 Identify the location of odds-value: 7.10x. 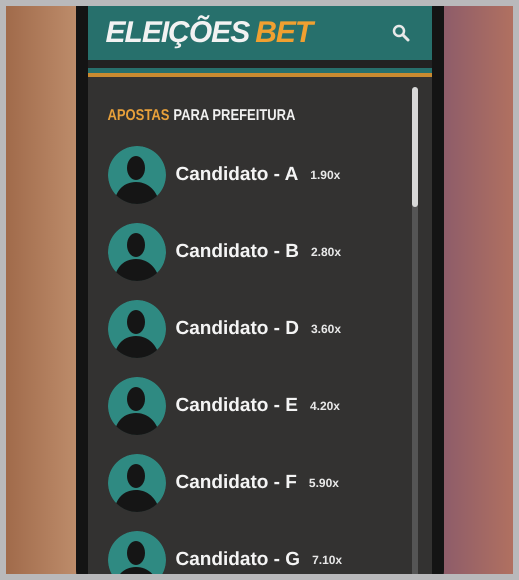
(327, 559).